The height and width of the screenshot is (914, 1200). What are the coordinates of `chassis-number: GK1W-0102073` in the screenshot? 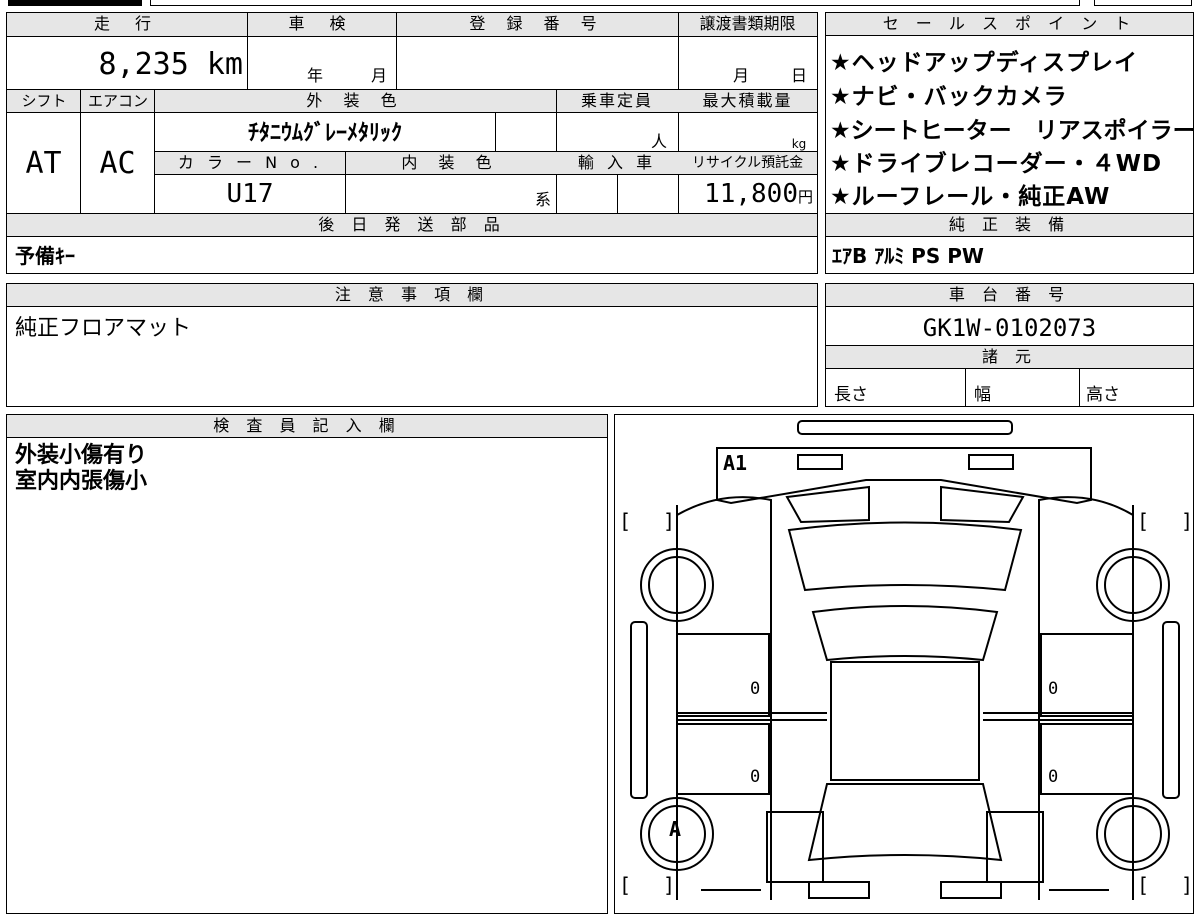 It's located at (1009, 328).